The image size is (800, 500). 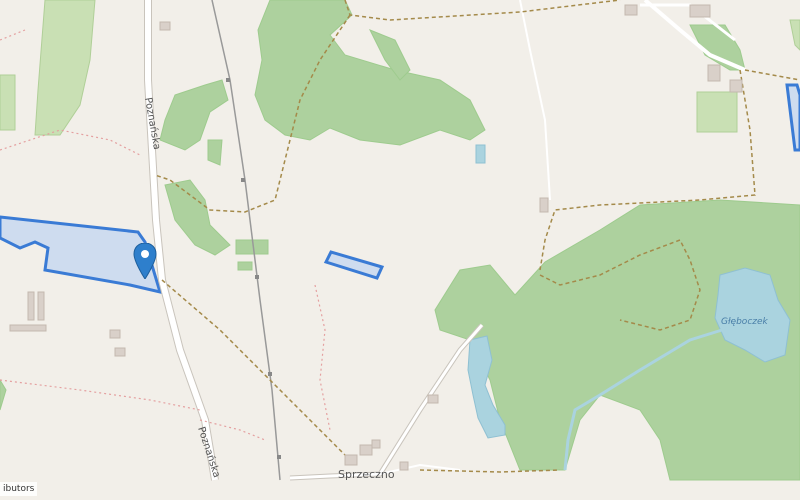 What do you see at coordinates (745, 322) in the screenshot?
I see `water-label-lake: Głęboczek` at bounding box center [745, 322].